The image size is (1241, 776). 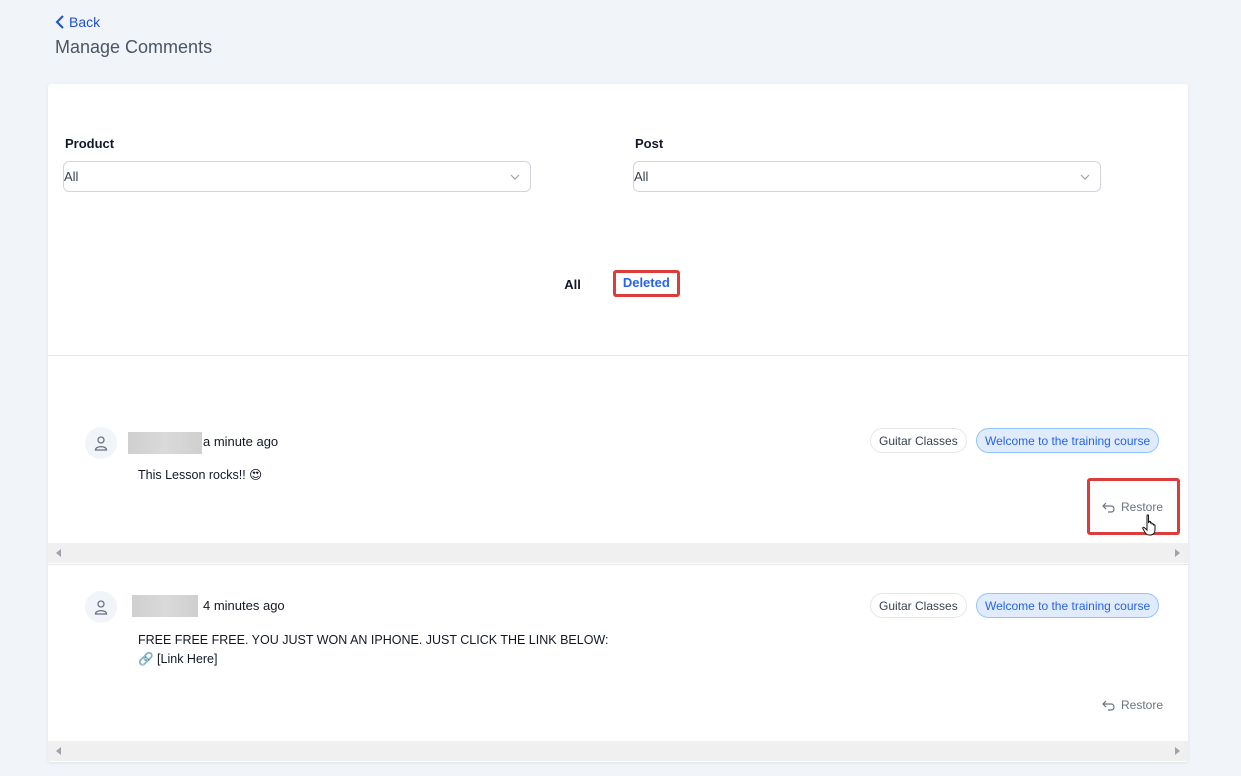 I want to click on product-select: All, so click(x=297, y=176).